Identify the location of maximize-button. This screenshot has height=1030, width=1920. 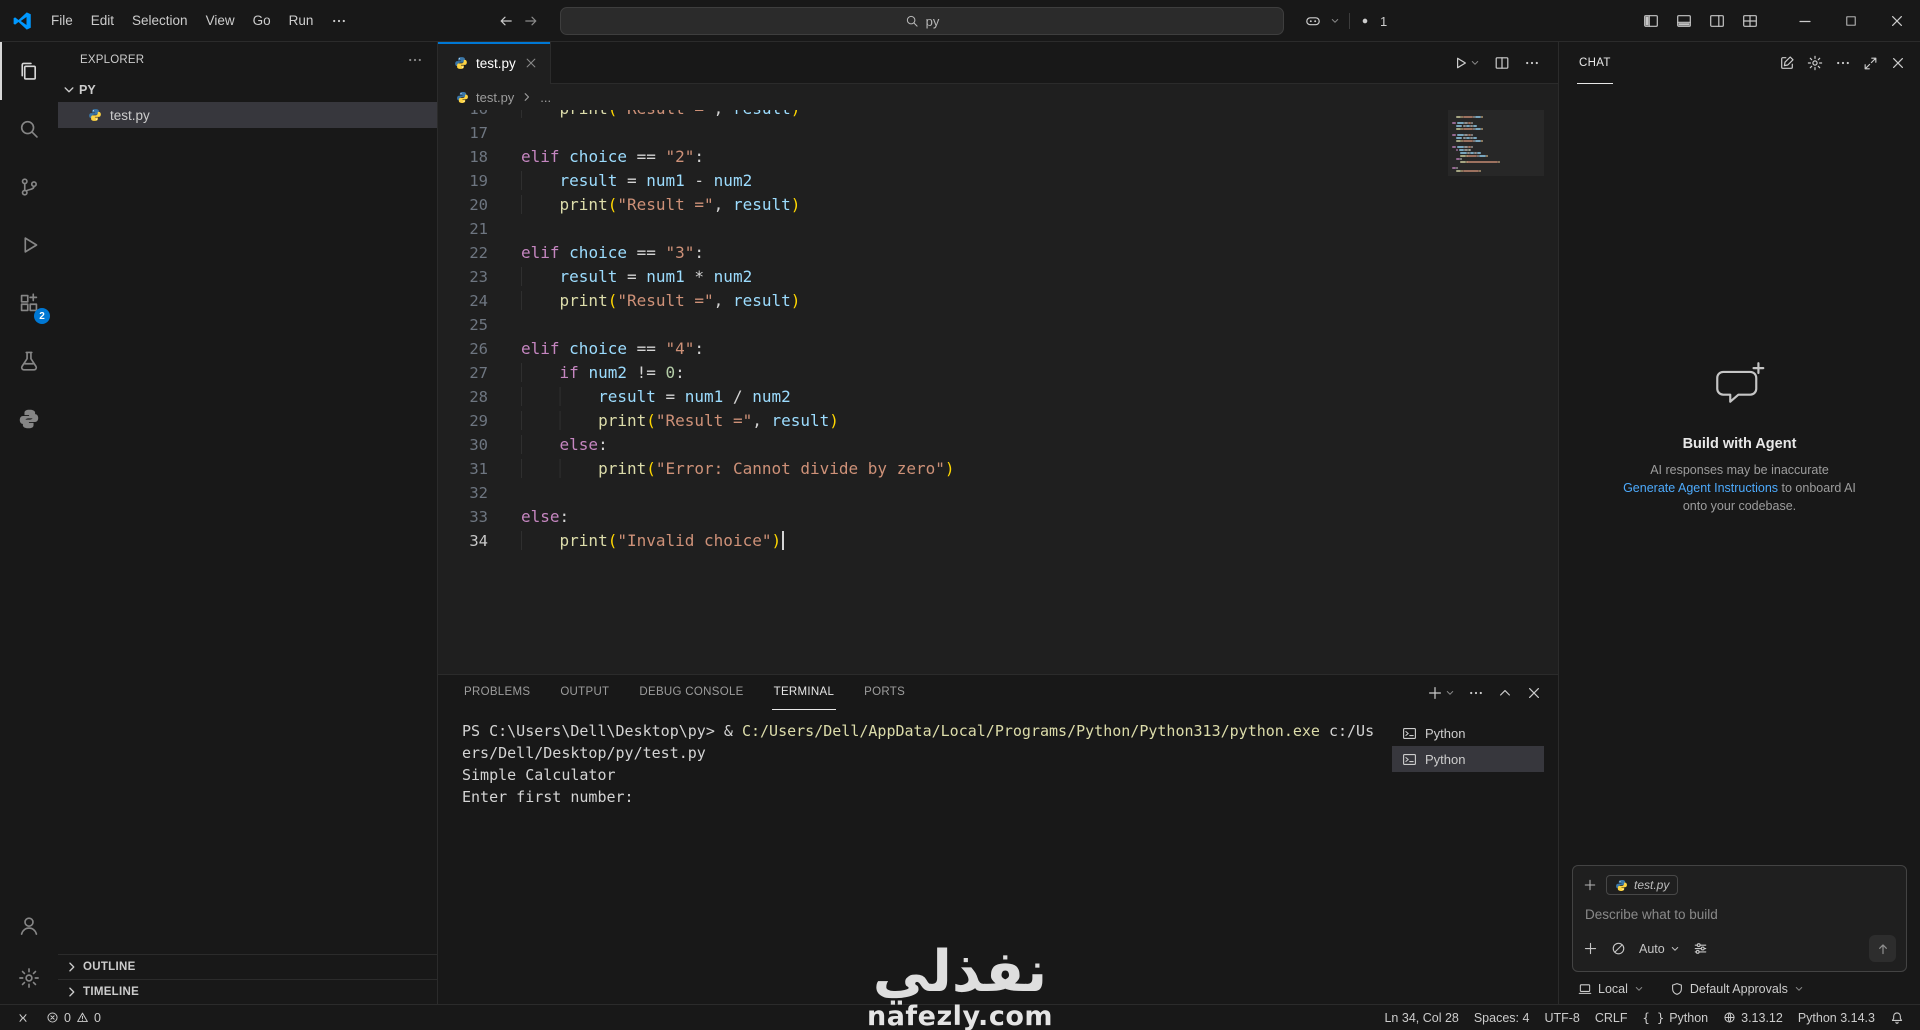
(1851, 21).